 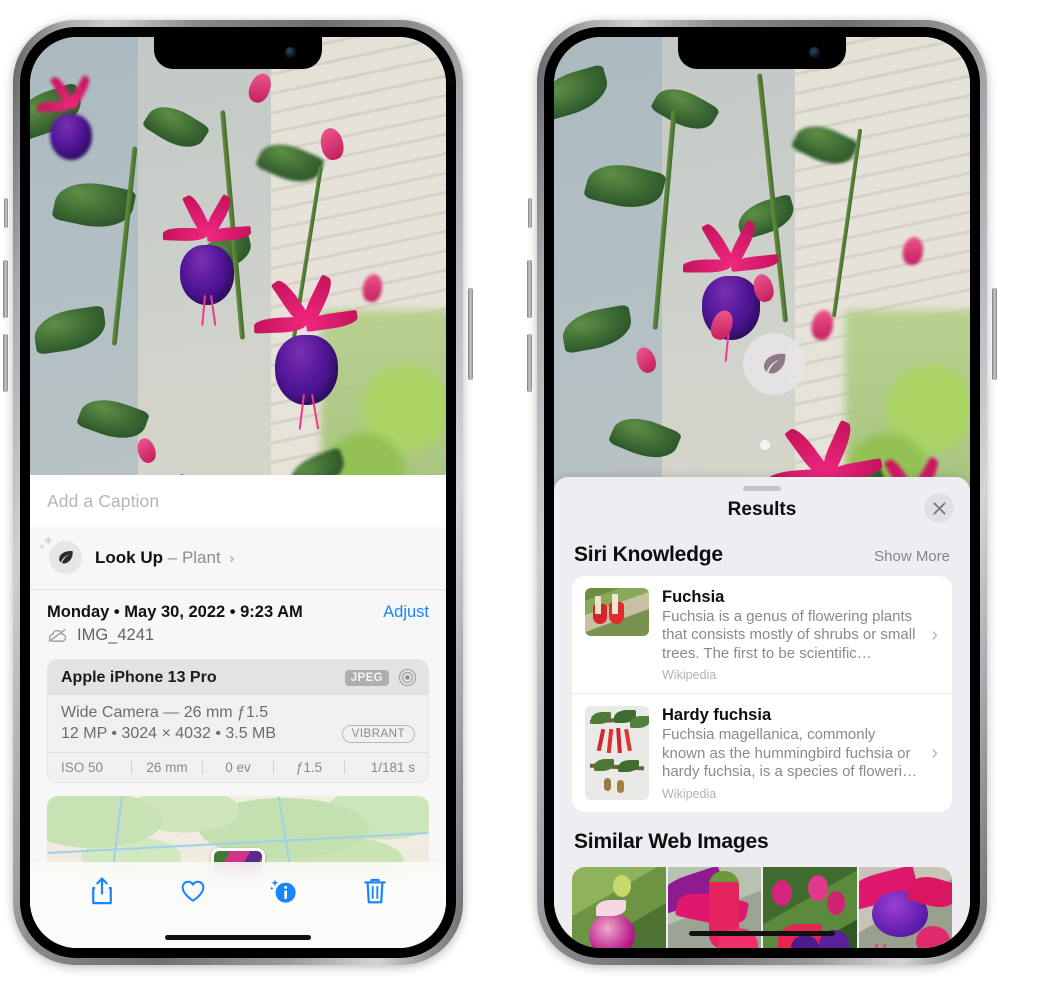 What do you see at coordinates (309, 767) in the screenshot?
I see `exif-aperture: ƒ1.5` at bounding box center [309, 767].